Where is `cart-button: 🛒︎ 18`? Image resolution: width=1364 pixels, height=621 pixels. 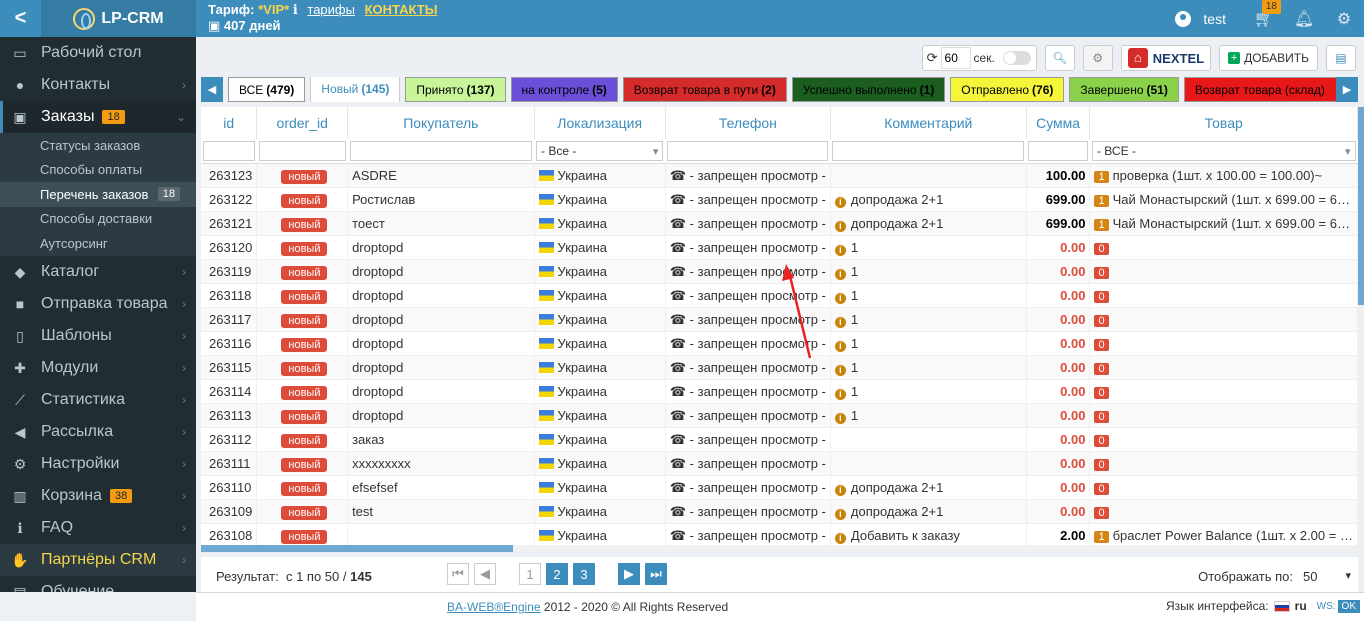 cart-button: 🛒︎ 18 is located at coordinates (1266, 18).